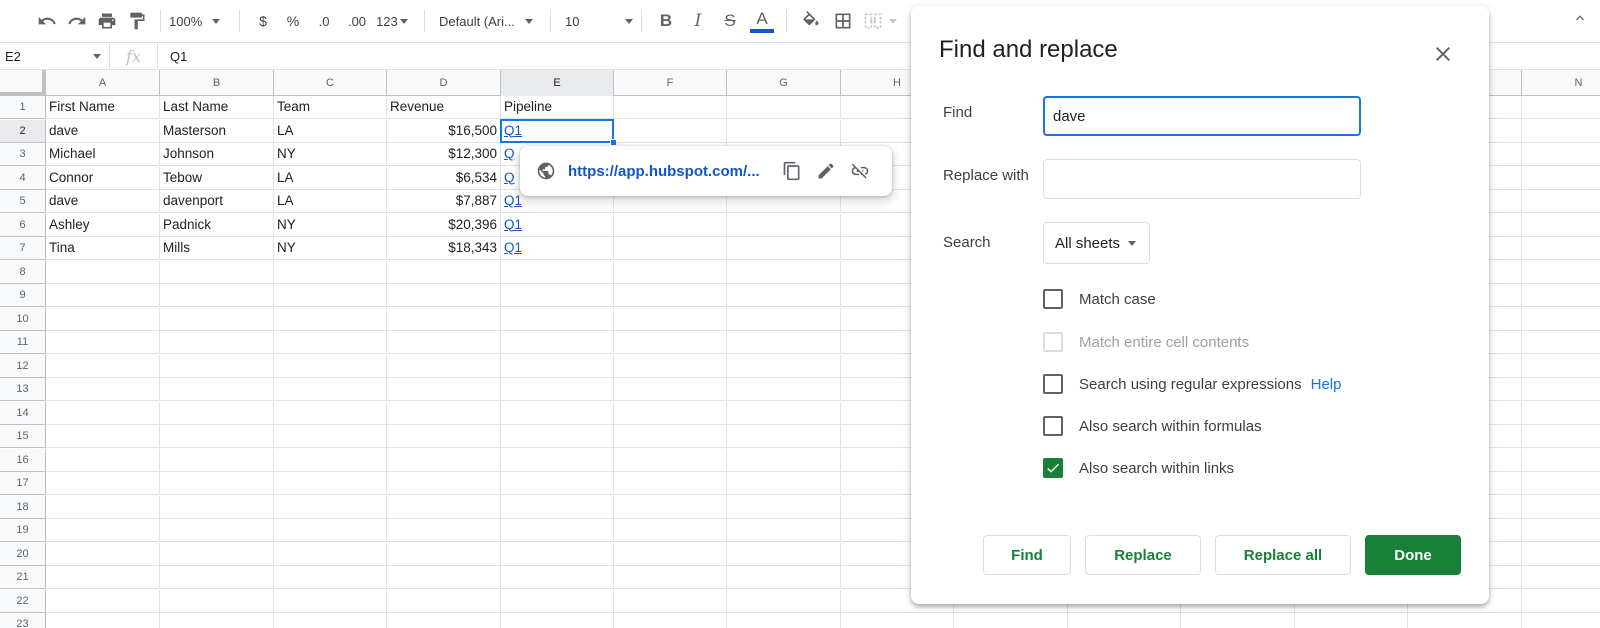  What do you see at coordinates (330, 295) in the screenshot?
I see `cell-c9` at bounding box center [330, 295].